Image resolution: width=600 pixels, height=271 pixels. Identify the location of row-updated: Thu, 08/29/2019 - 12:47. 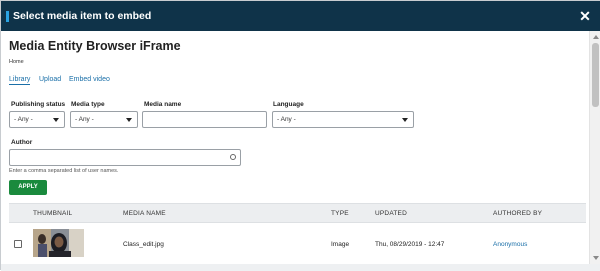
(410, 244).